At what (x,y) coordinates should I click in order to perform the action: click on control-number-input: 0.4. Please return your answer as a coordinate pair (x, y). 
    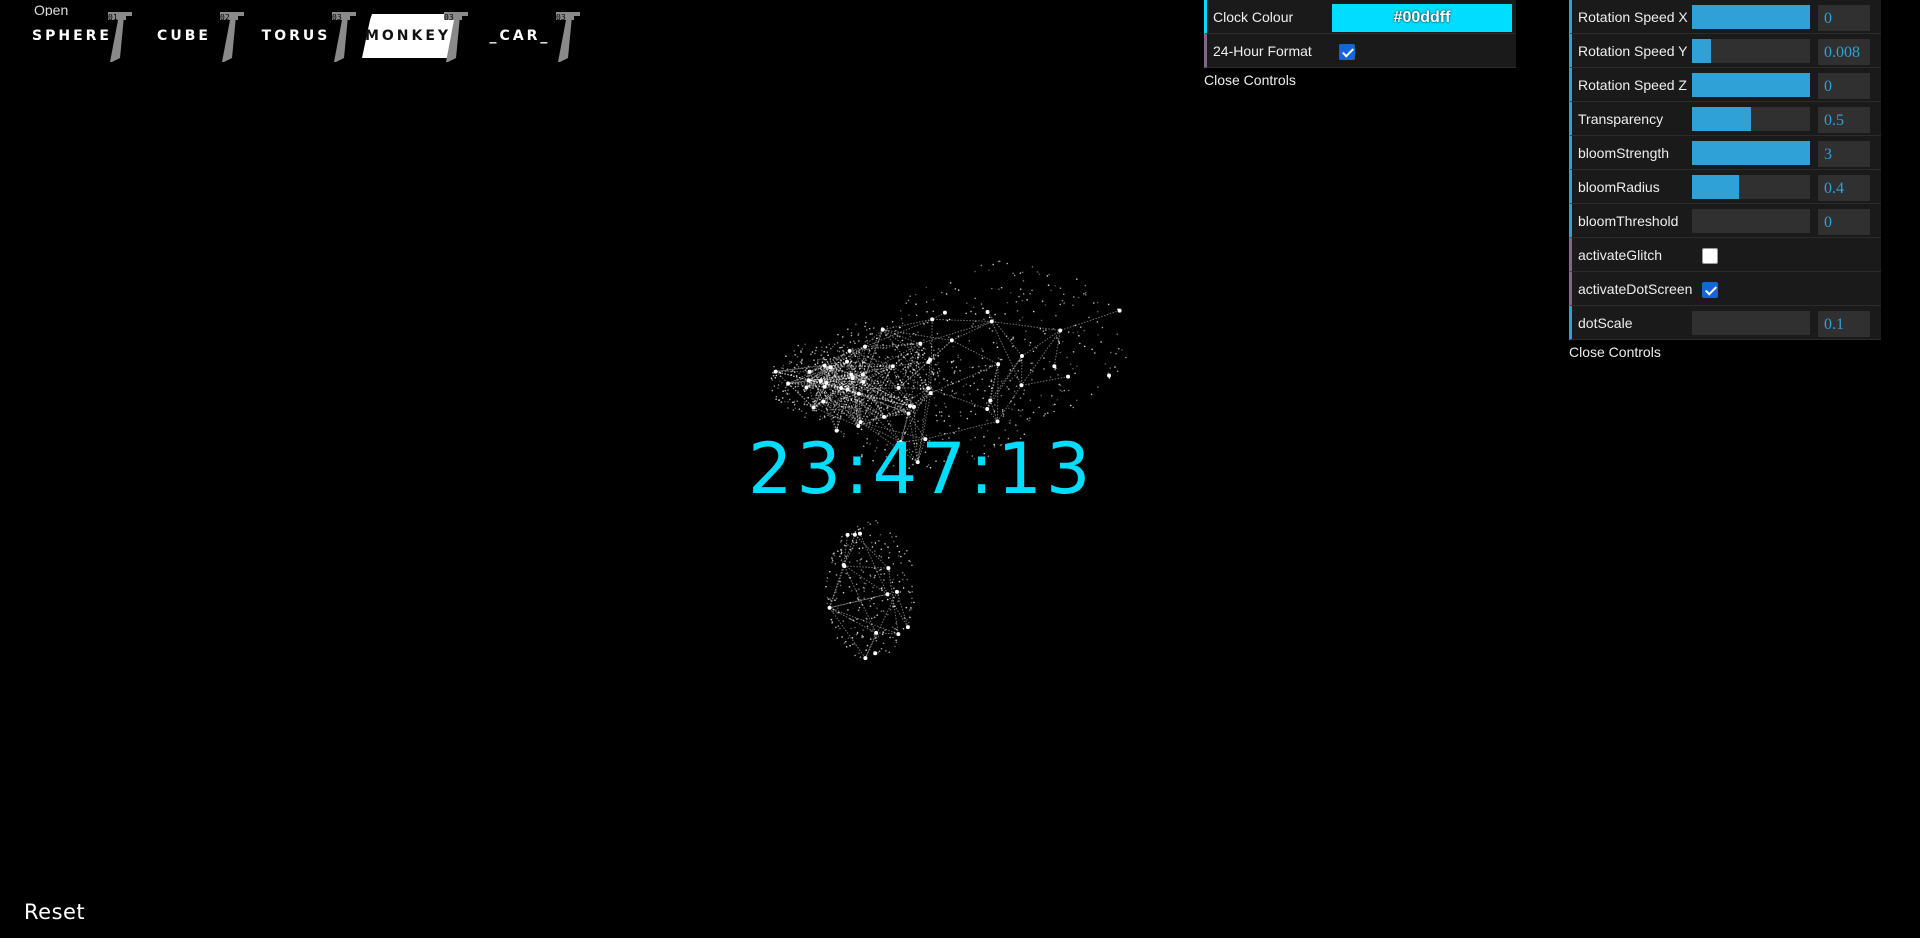
    Looking at the image, I should click on (1844, 188).